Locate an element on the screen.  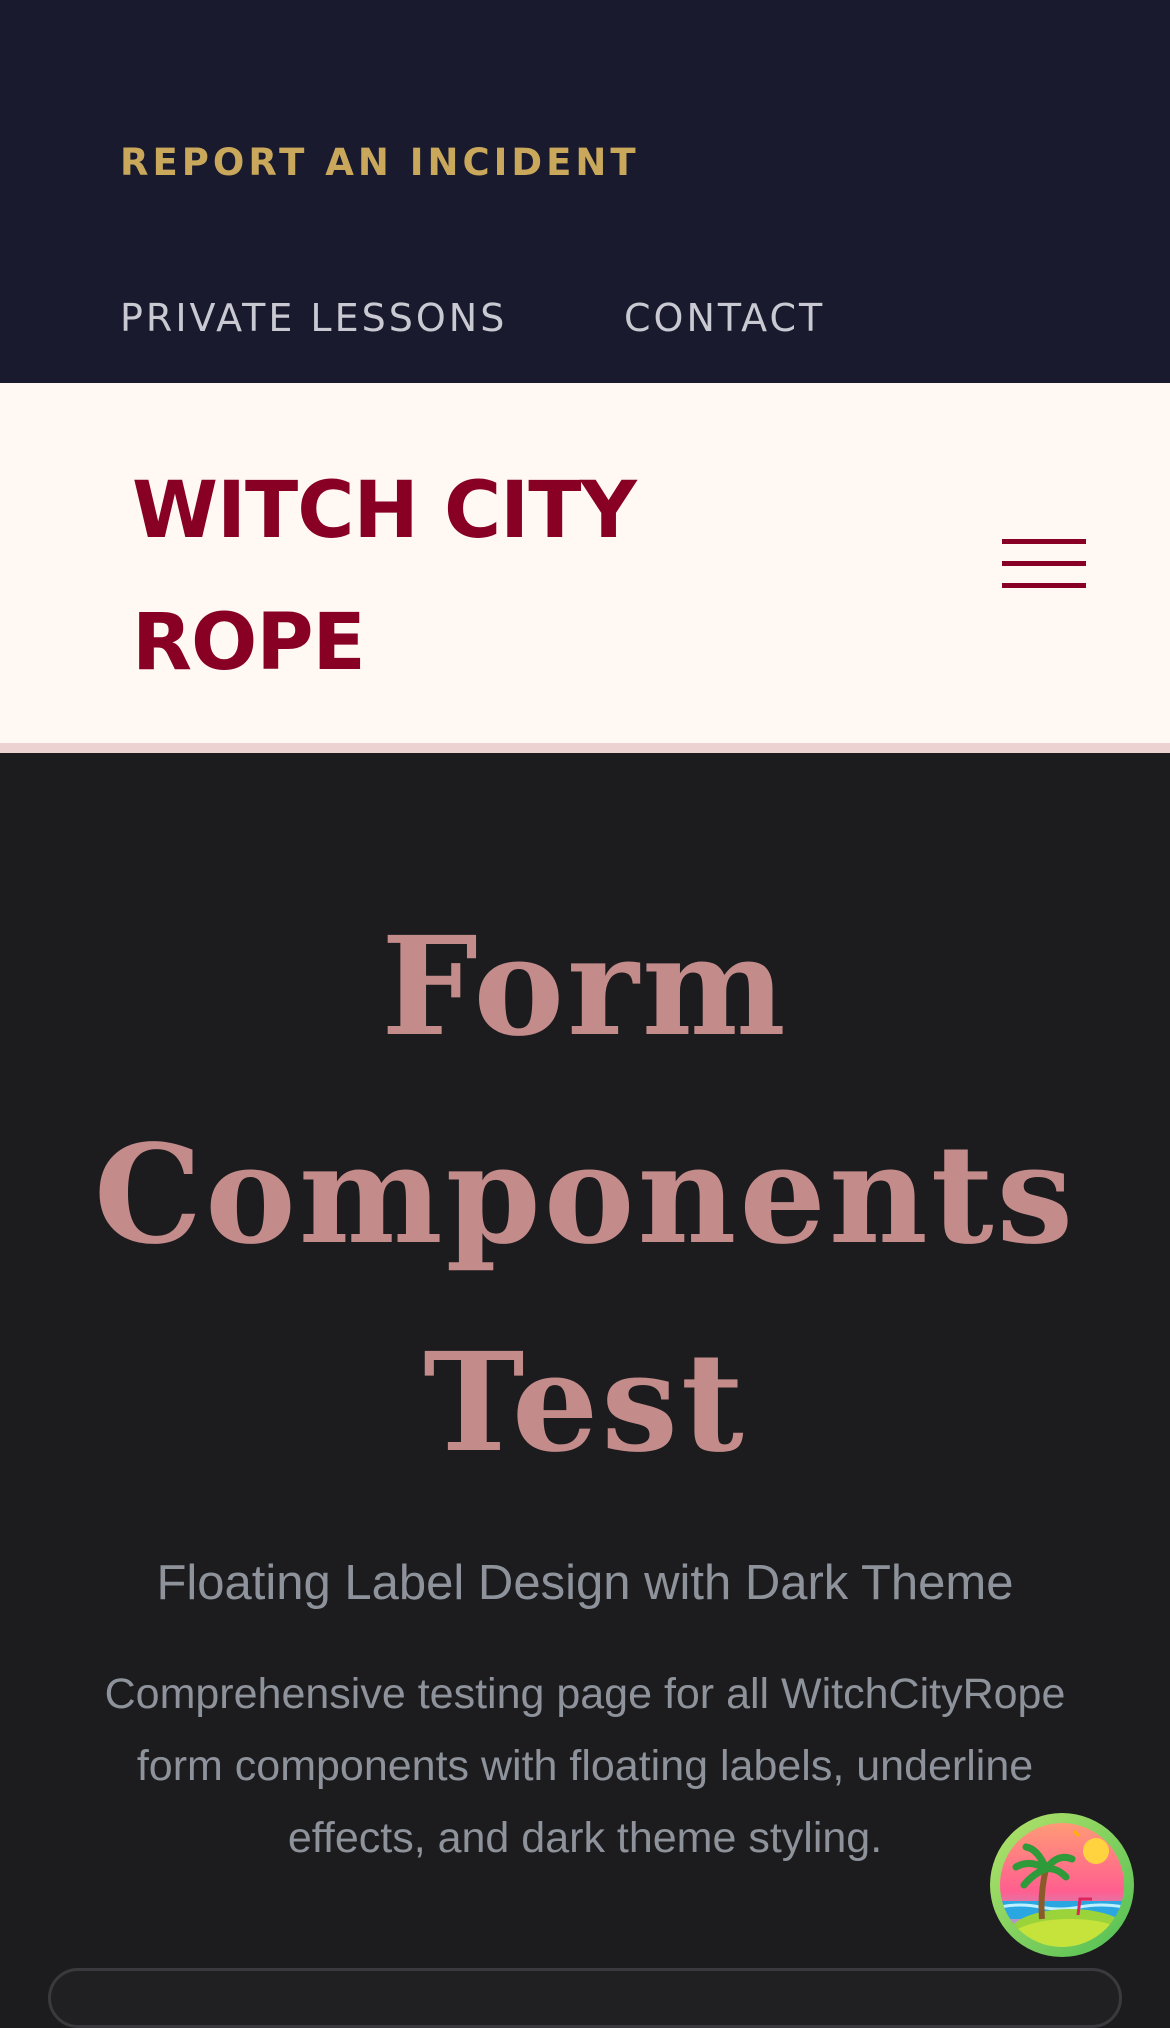
hamburger-menu-icon is located at coordinates (1044, 565).